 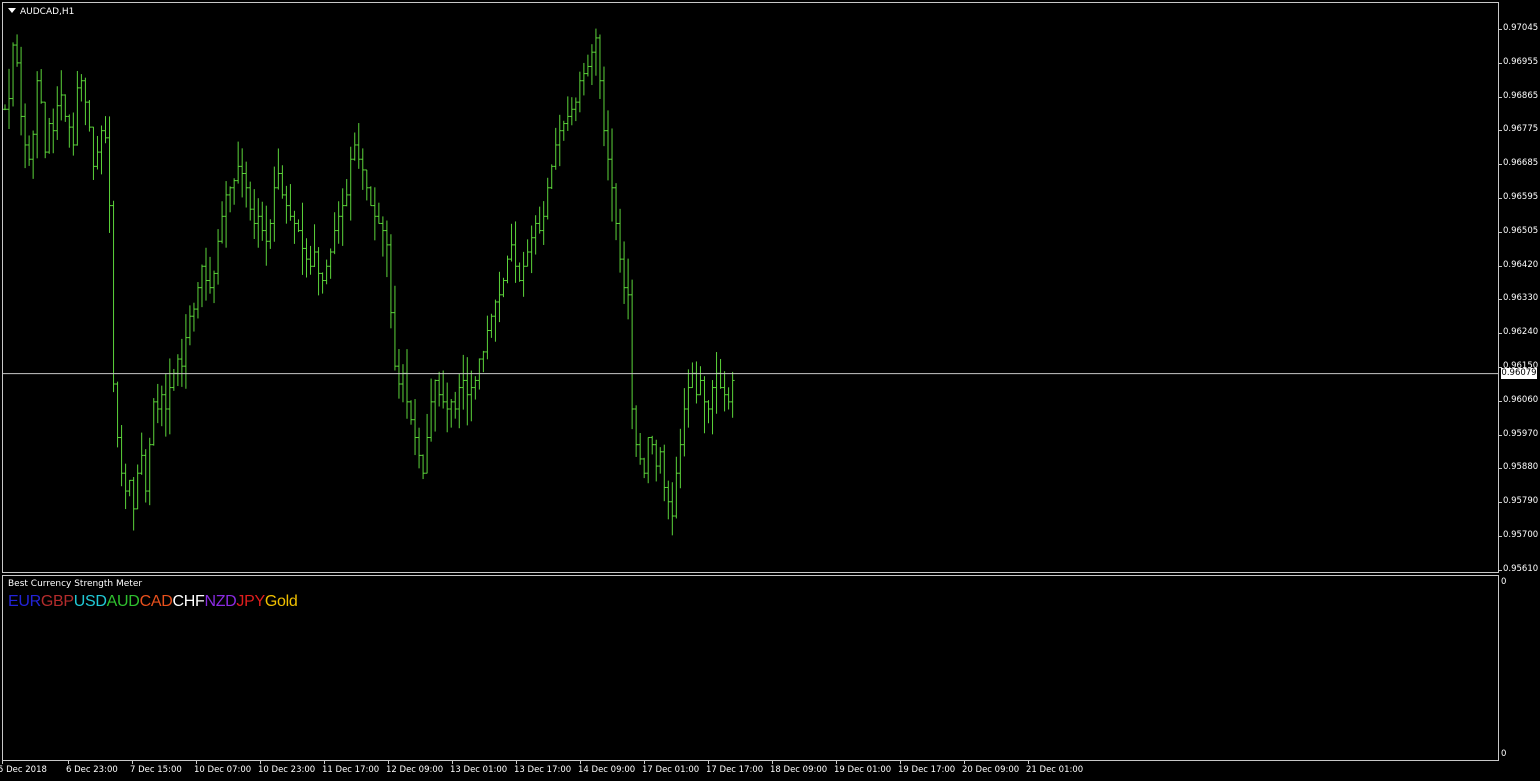 I want to click on price-axis-label: 0.96595, so click(x=1521, y=197).